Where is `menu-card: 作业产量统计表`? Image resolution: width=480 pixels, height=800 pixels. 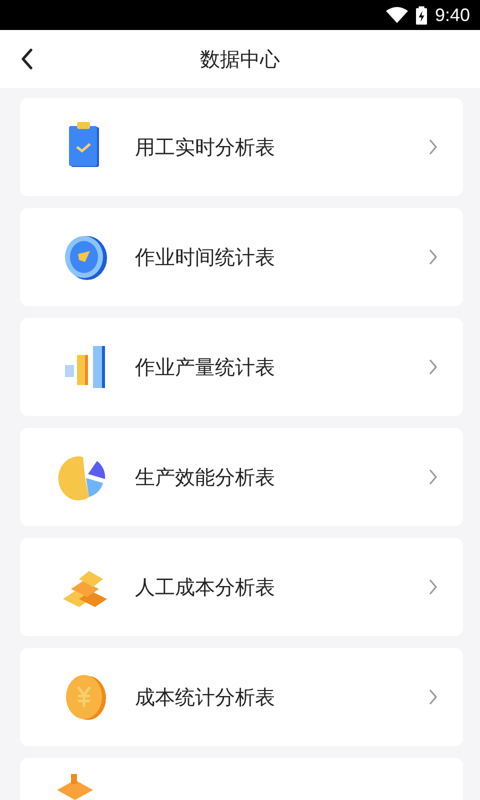
menu-card: 作业产量统计表 is located at coordinates (241, 367).